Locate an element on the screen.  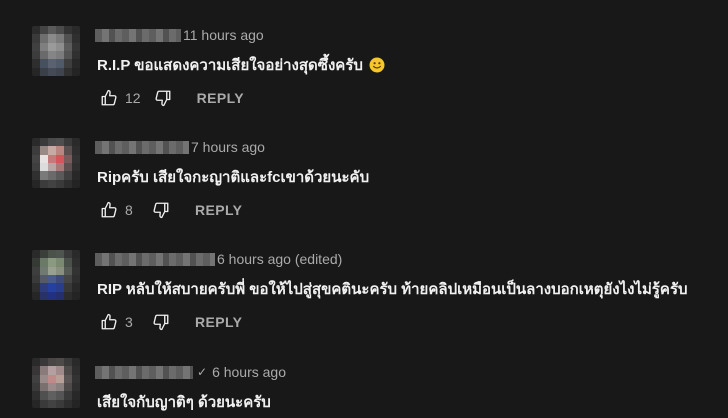
like-count: 3 is located at coordinates (129, 322).